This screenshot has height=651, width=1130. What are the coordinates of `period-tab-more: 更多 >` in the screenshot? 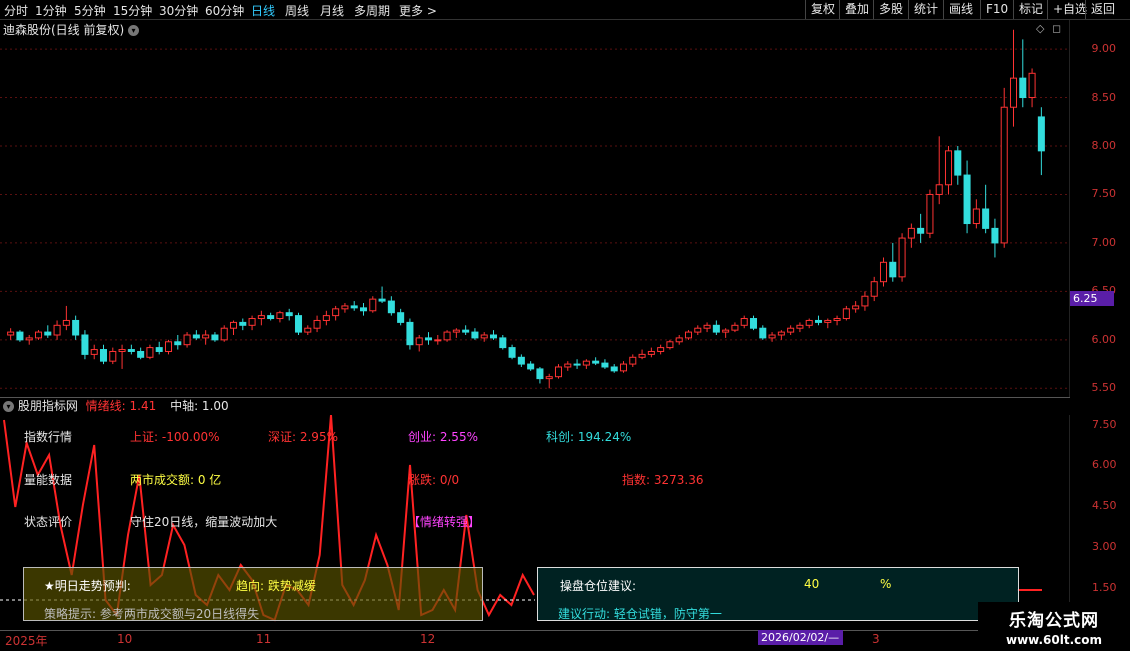 It's located at (418, 10).